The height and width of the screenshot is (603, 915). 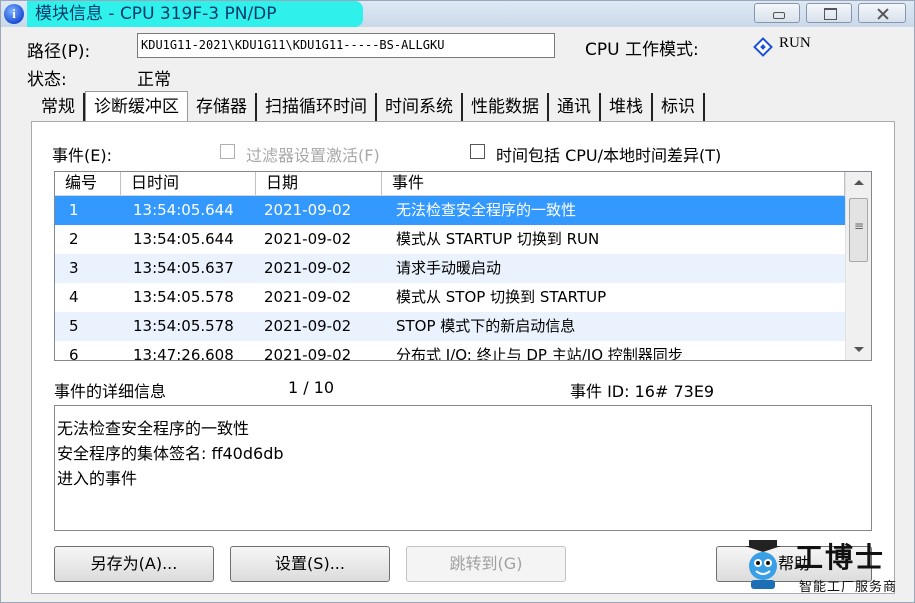 I want to click on row-event: 模式从 STARTUP 切换到 RUN, so click(x=498, y=239).